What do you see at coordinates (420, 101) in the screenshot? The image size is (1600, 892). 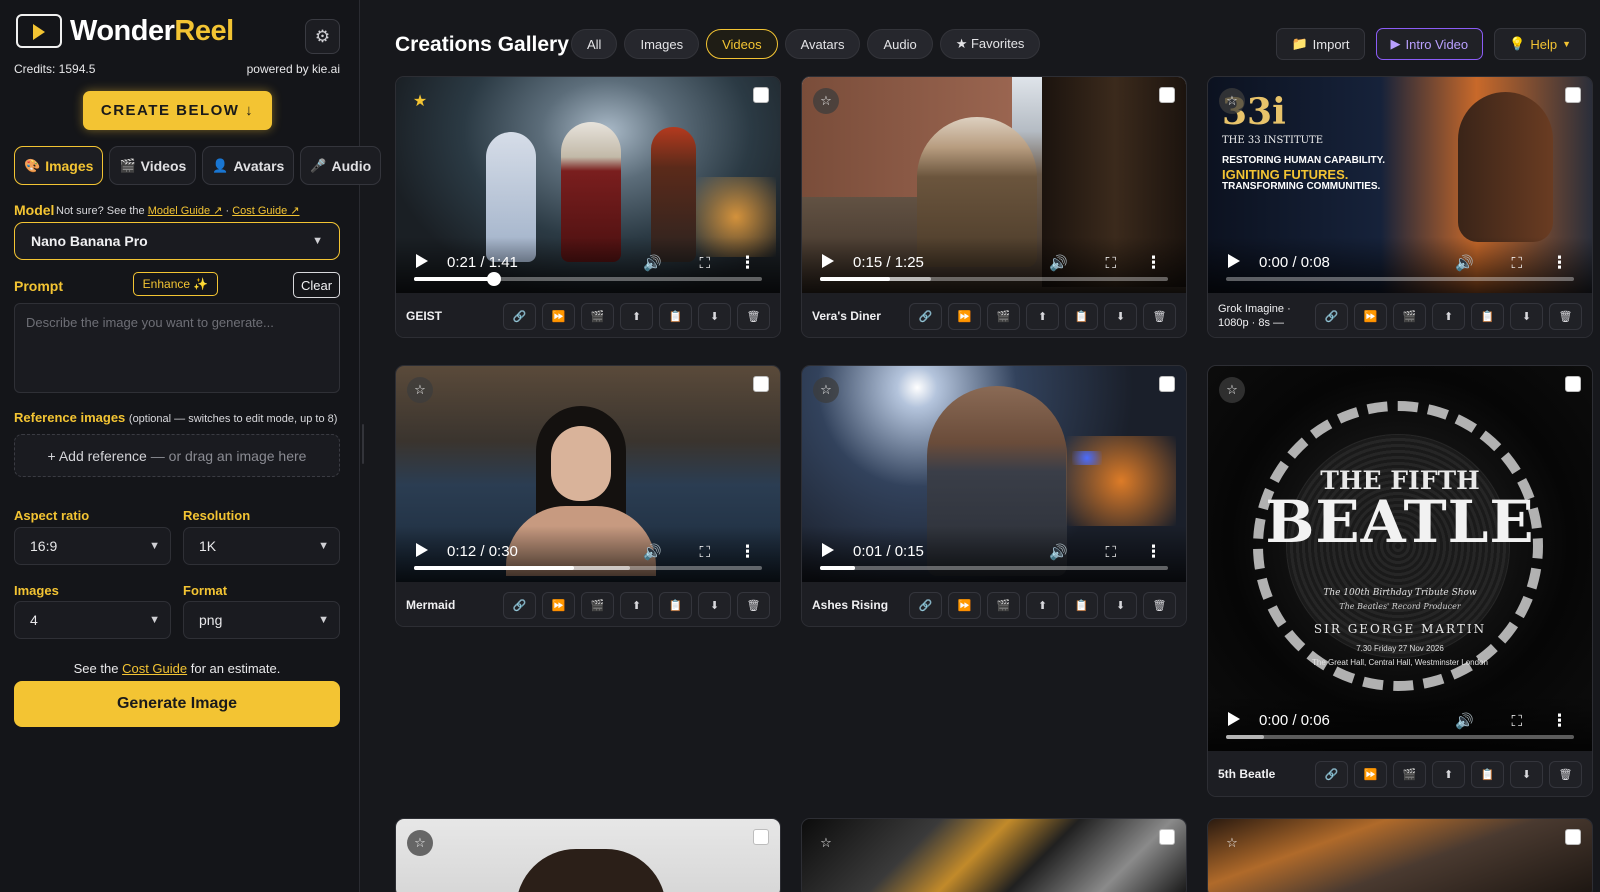 I see `star-icon: ★` at bounding box center [420, 101].